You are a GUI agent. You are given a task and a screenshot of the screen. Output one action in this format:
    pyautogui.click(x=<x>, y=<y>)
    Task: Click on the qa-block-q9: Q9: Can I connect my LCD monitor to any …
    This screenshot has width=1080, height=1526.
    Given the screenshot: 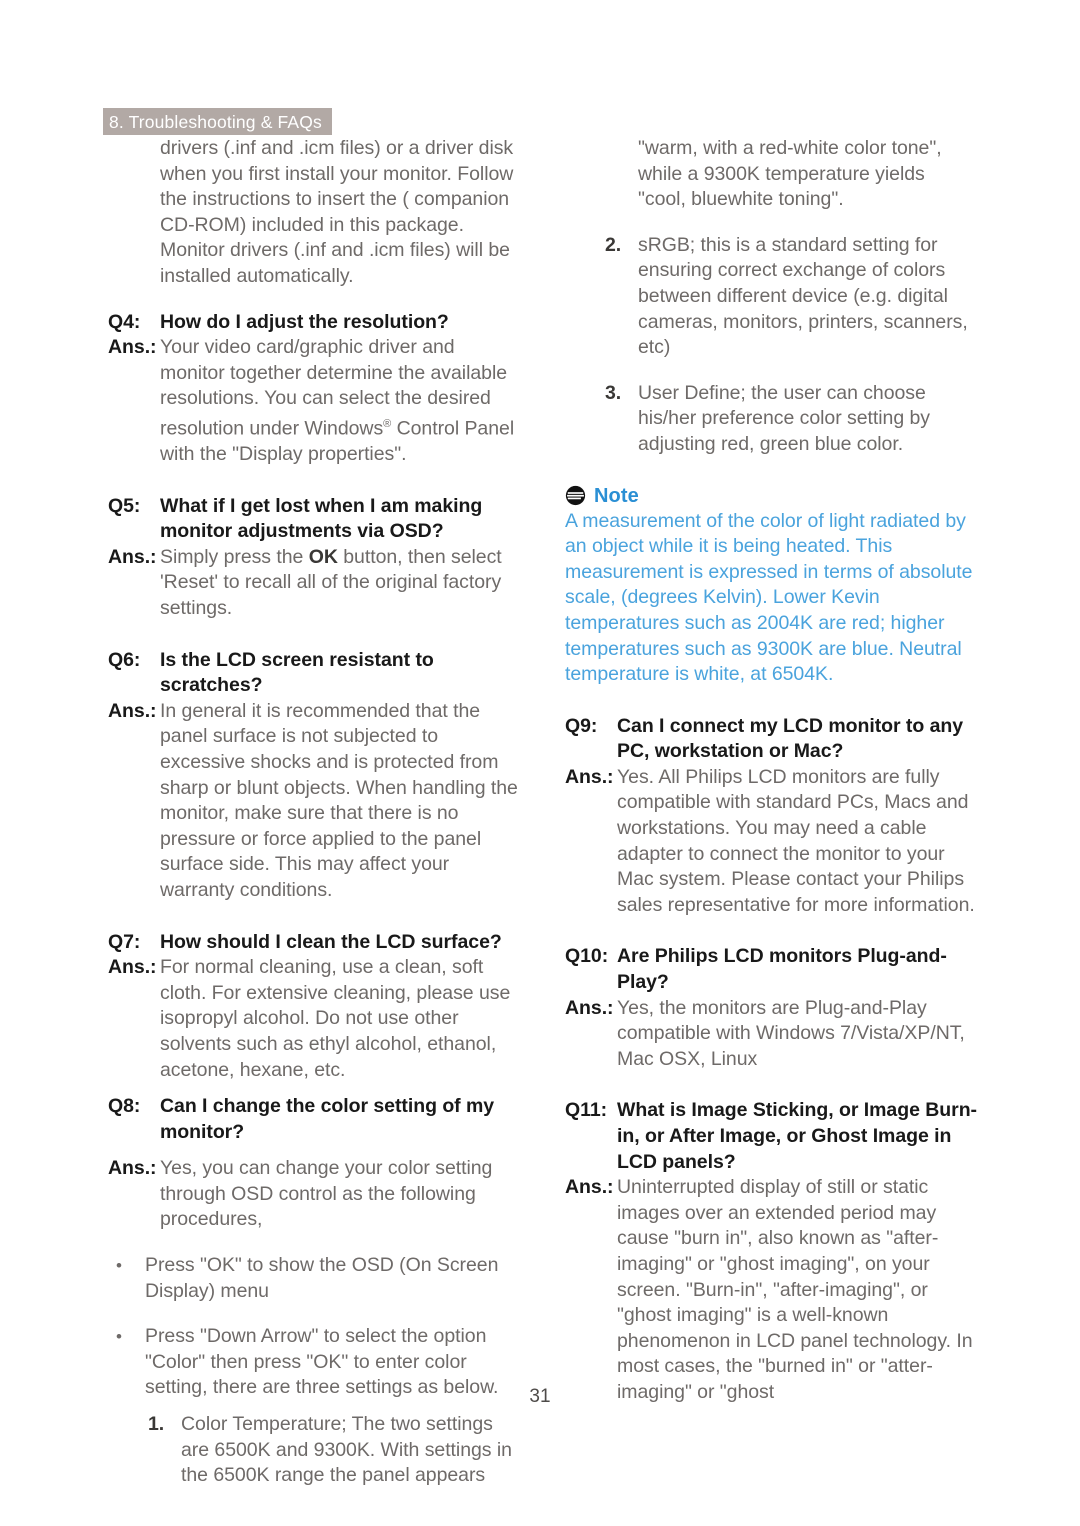 What is the action you would take?
    pyautogui.click(x=771, y=739)
    